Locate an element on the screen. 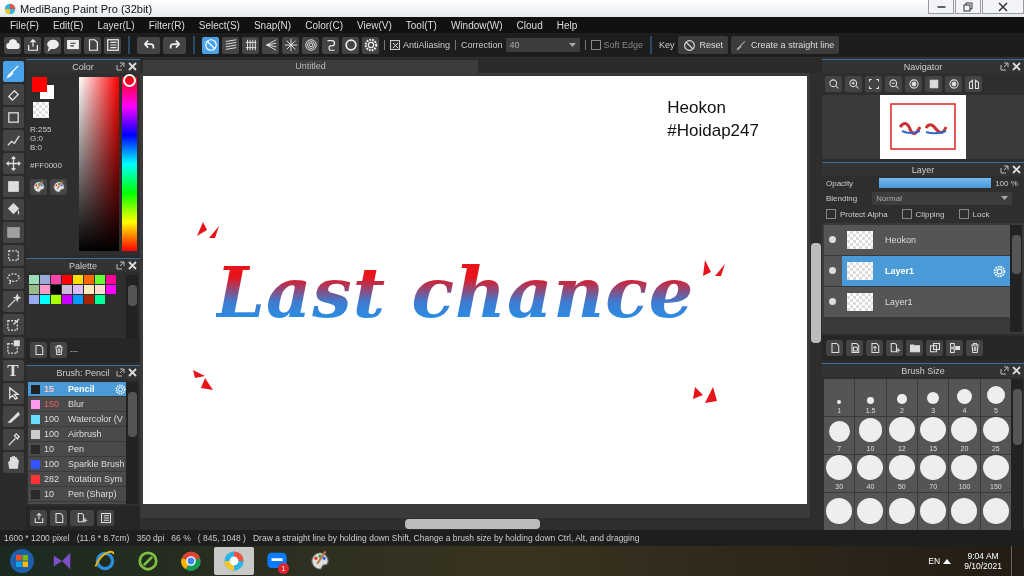  checkbox-label: Soft Edge is located at coordinates (623, 45).